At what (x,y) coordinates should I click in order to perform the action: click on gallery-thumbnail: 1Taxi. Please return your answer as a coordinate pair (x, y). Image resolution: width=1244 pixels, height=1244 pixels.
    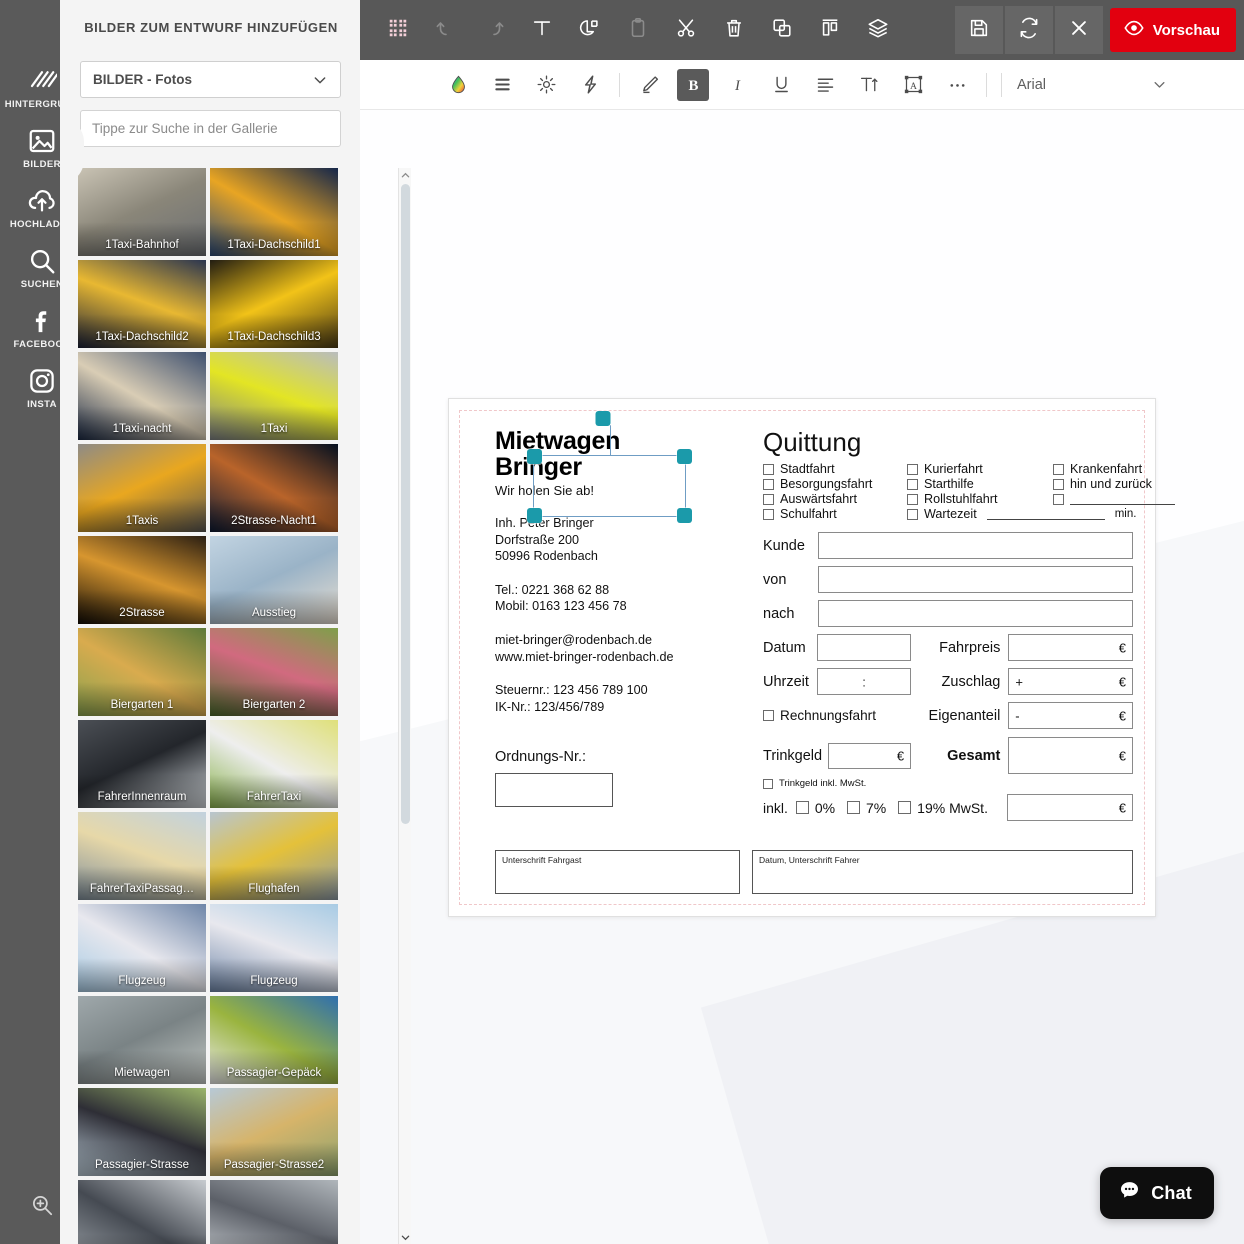
    Looking at the image, I should click on (274, 396).